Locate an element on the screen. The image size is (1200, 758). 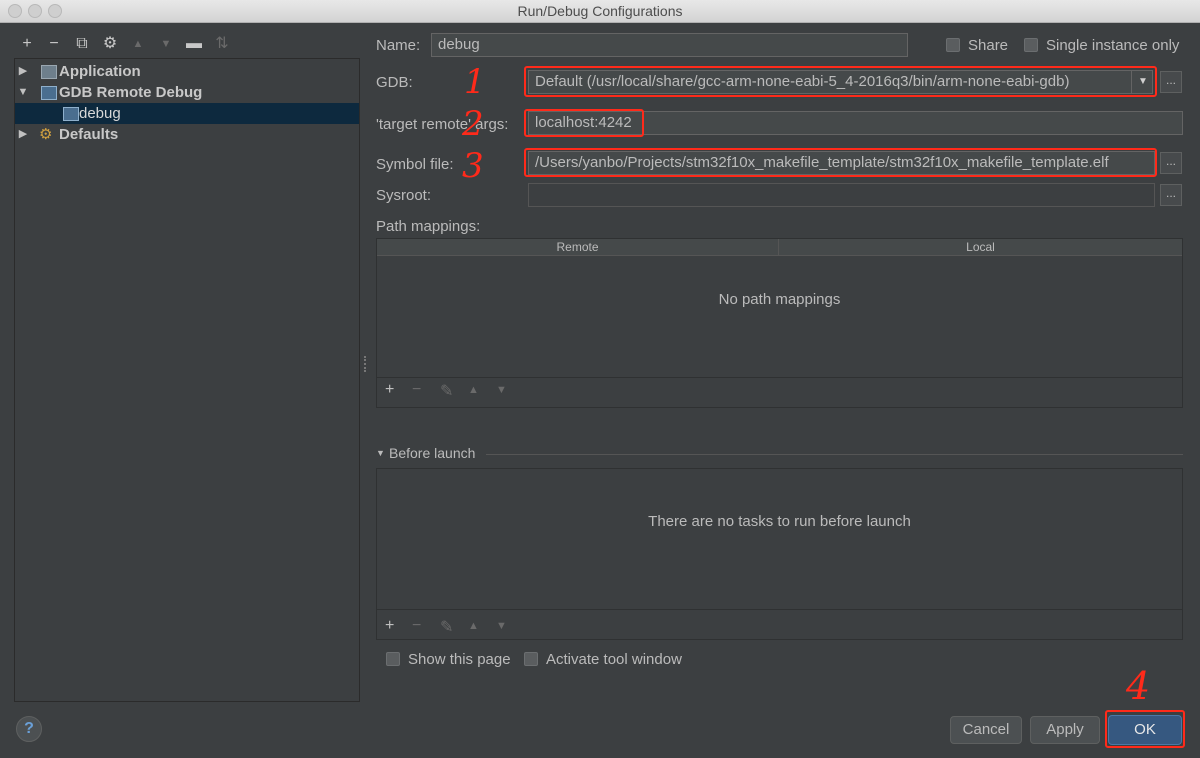
window-title: Run/Debug Configurations is located at coordinates (600, 11).